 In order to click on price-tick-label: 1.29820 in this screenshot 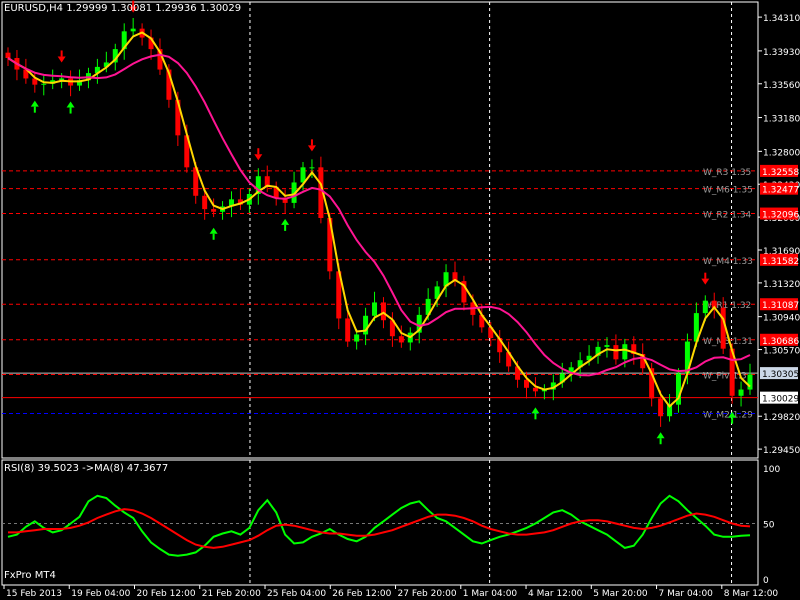, I will do `click(781, 418)`.